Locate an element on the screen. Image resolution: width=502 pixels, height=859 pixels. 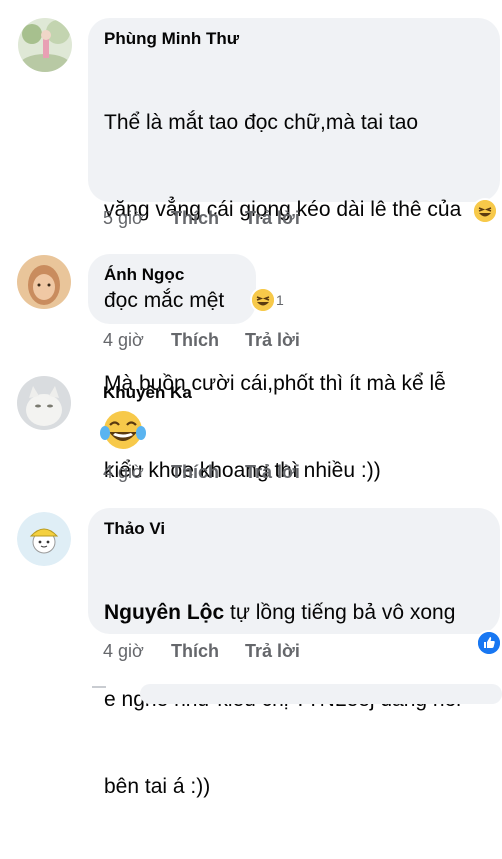
reaction-badge: 1 is located at coordinates (268, 300).